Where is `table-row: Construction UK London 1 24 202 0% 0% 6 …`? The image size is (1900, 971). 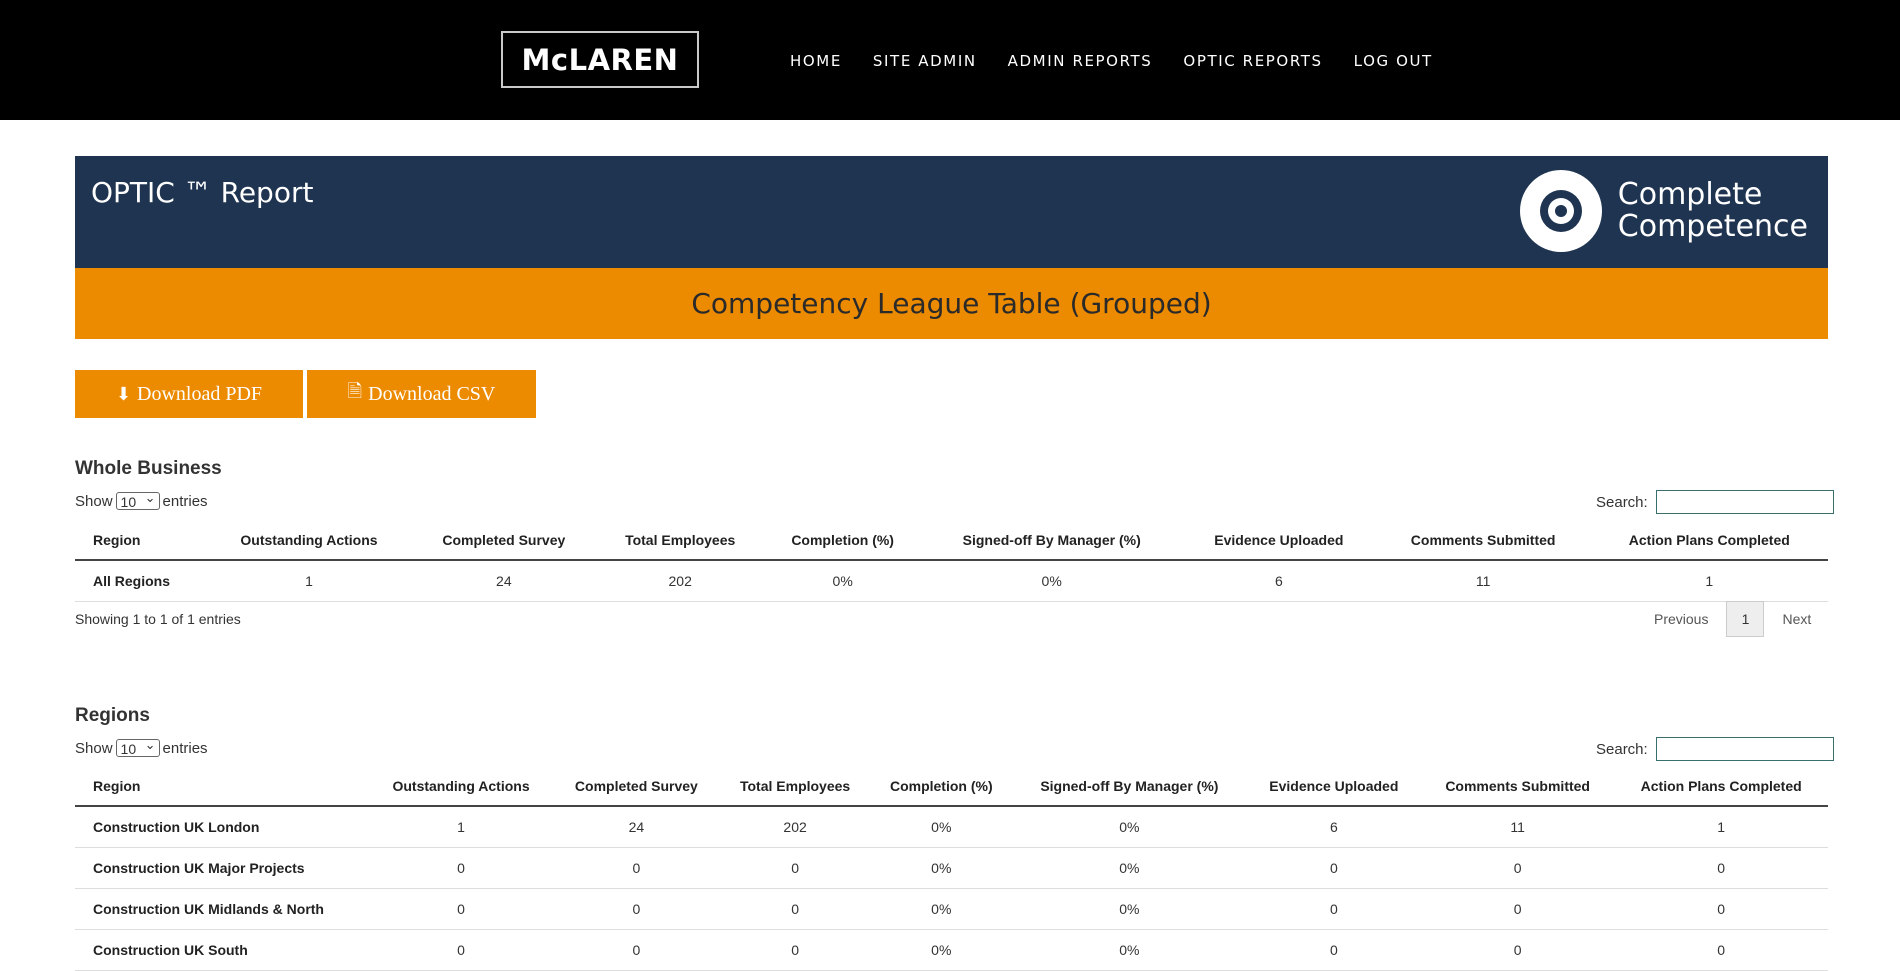
table-row: Construction UK London 1 24 202 0% 0% 6 … is located at coordinates (951, 827).